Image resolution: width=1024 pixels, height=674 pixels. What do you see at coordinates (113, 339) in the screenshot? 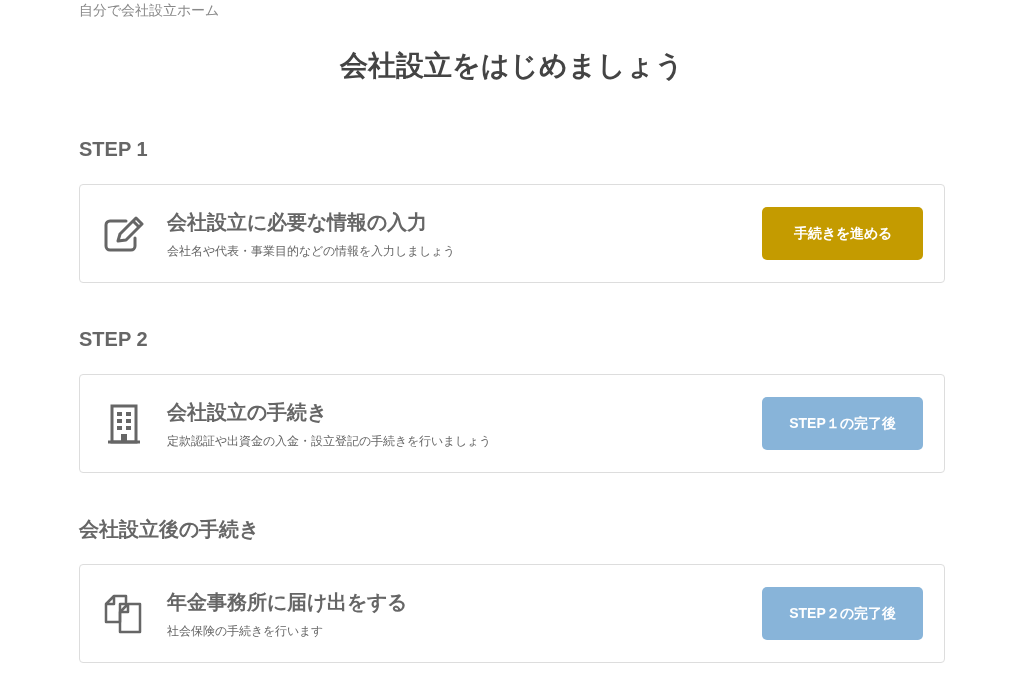
I see `section-heading: STEP 2` at bounding box center [113, 339].